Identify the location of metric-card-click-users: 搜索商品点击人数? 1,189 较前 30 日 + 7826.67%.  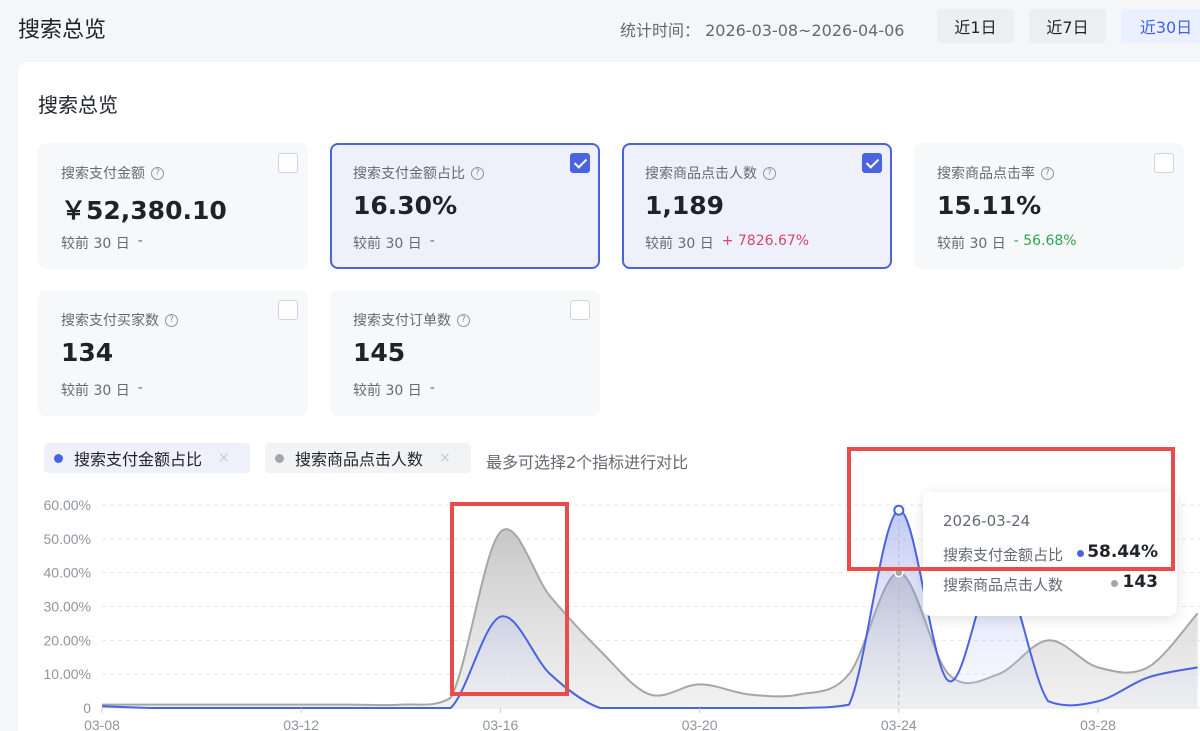
(757, 206).